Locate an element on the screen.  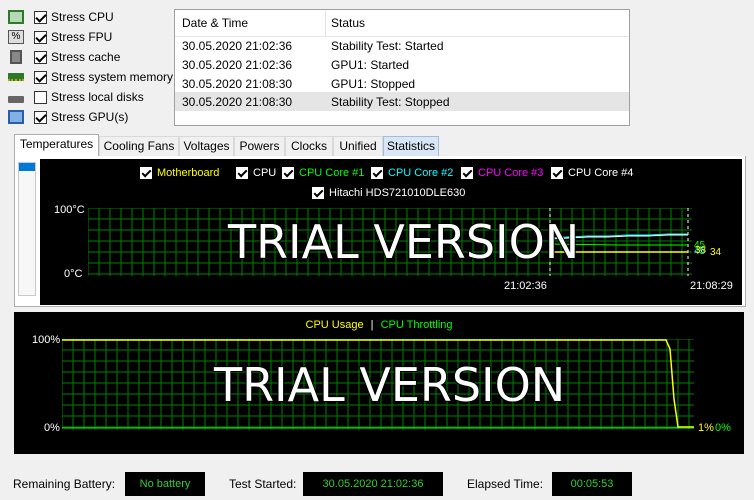
memory-icon is located at coordinates (16, 77).